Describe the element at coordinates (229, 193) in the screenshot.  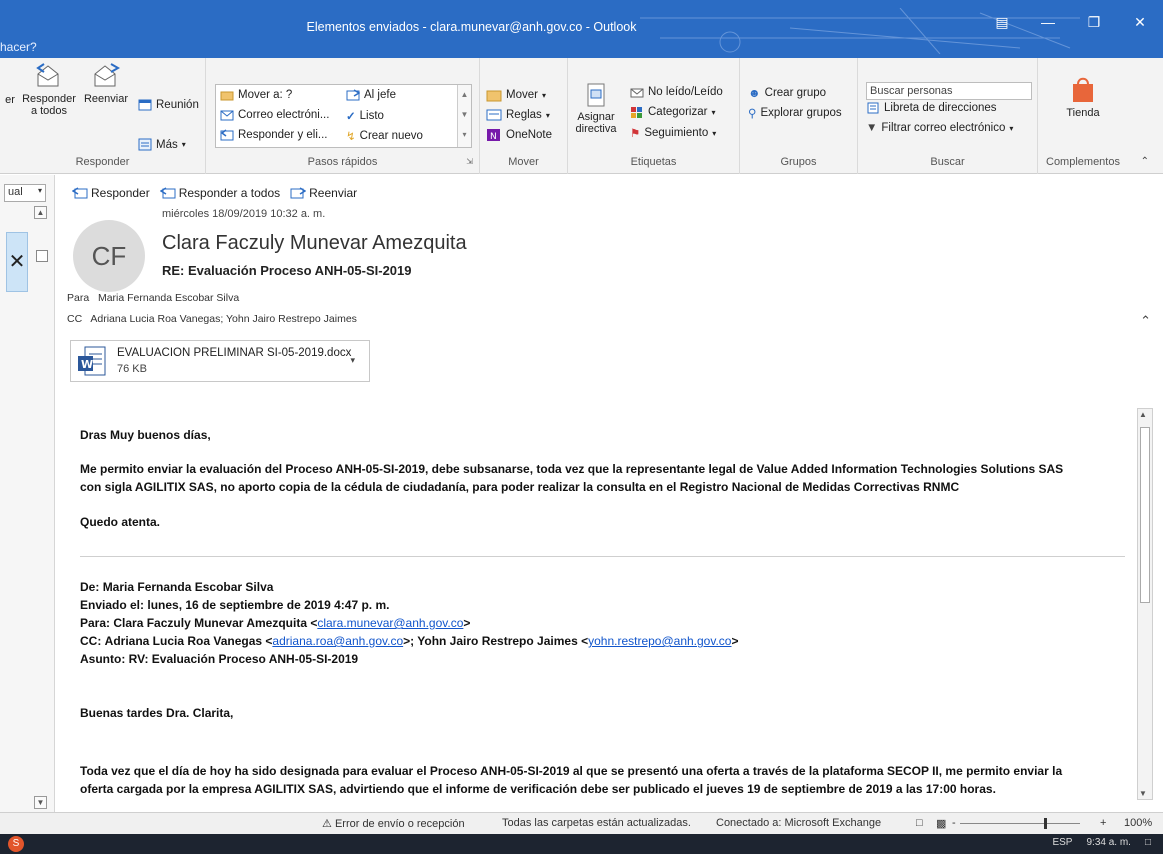
I see `reply-all-action-label: Responder a todos` at that location.